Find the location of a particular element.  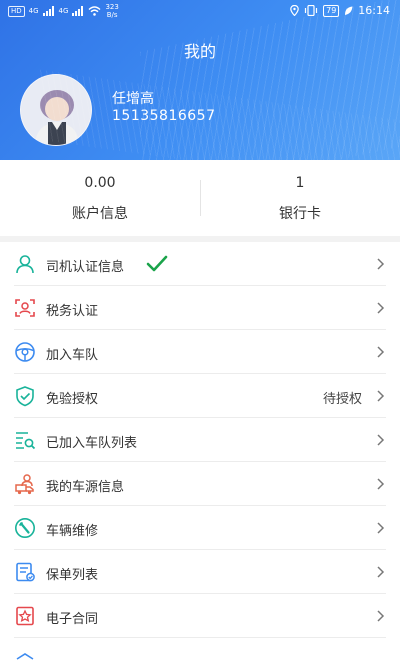

menu-item-partial-next is located at coordinates (200, 649).